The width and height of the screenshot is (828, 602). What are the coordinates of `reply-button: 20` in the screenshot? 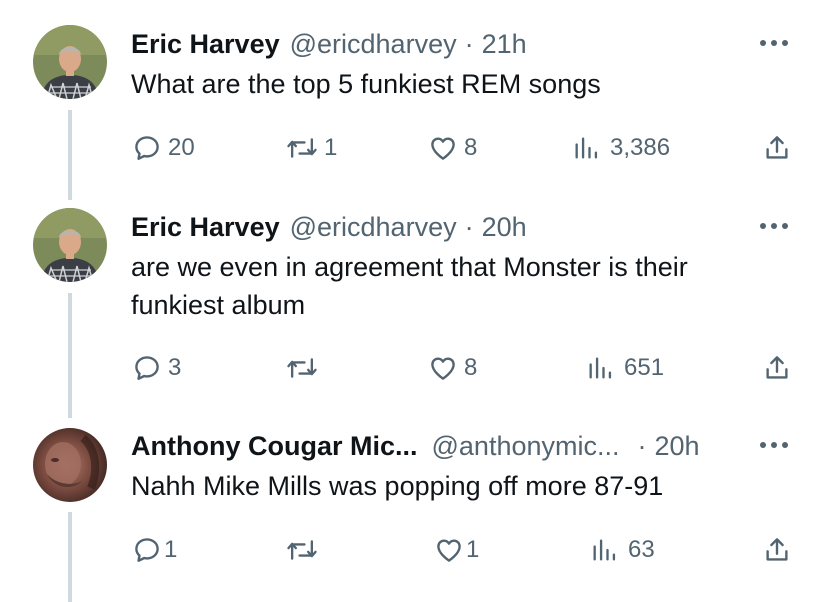 It's located at (163, 148).